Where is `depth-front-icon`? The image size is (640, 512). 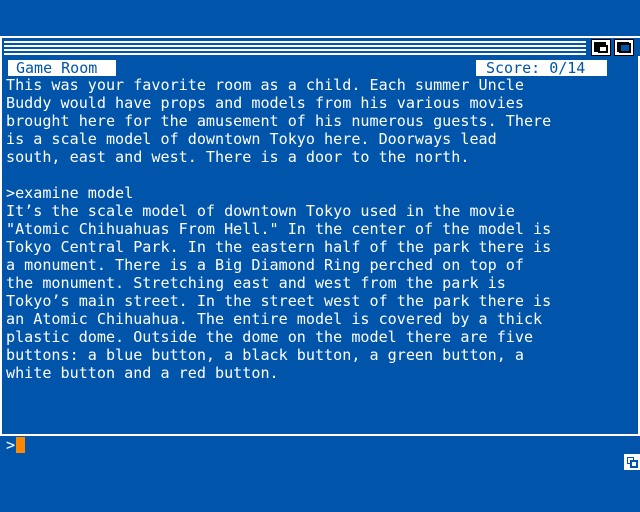
depth-front-icon is located at coordinates (624, 47).